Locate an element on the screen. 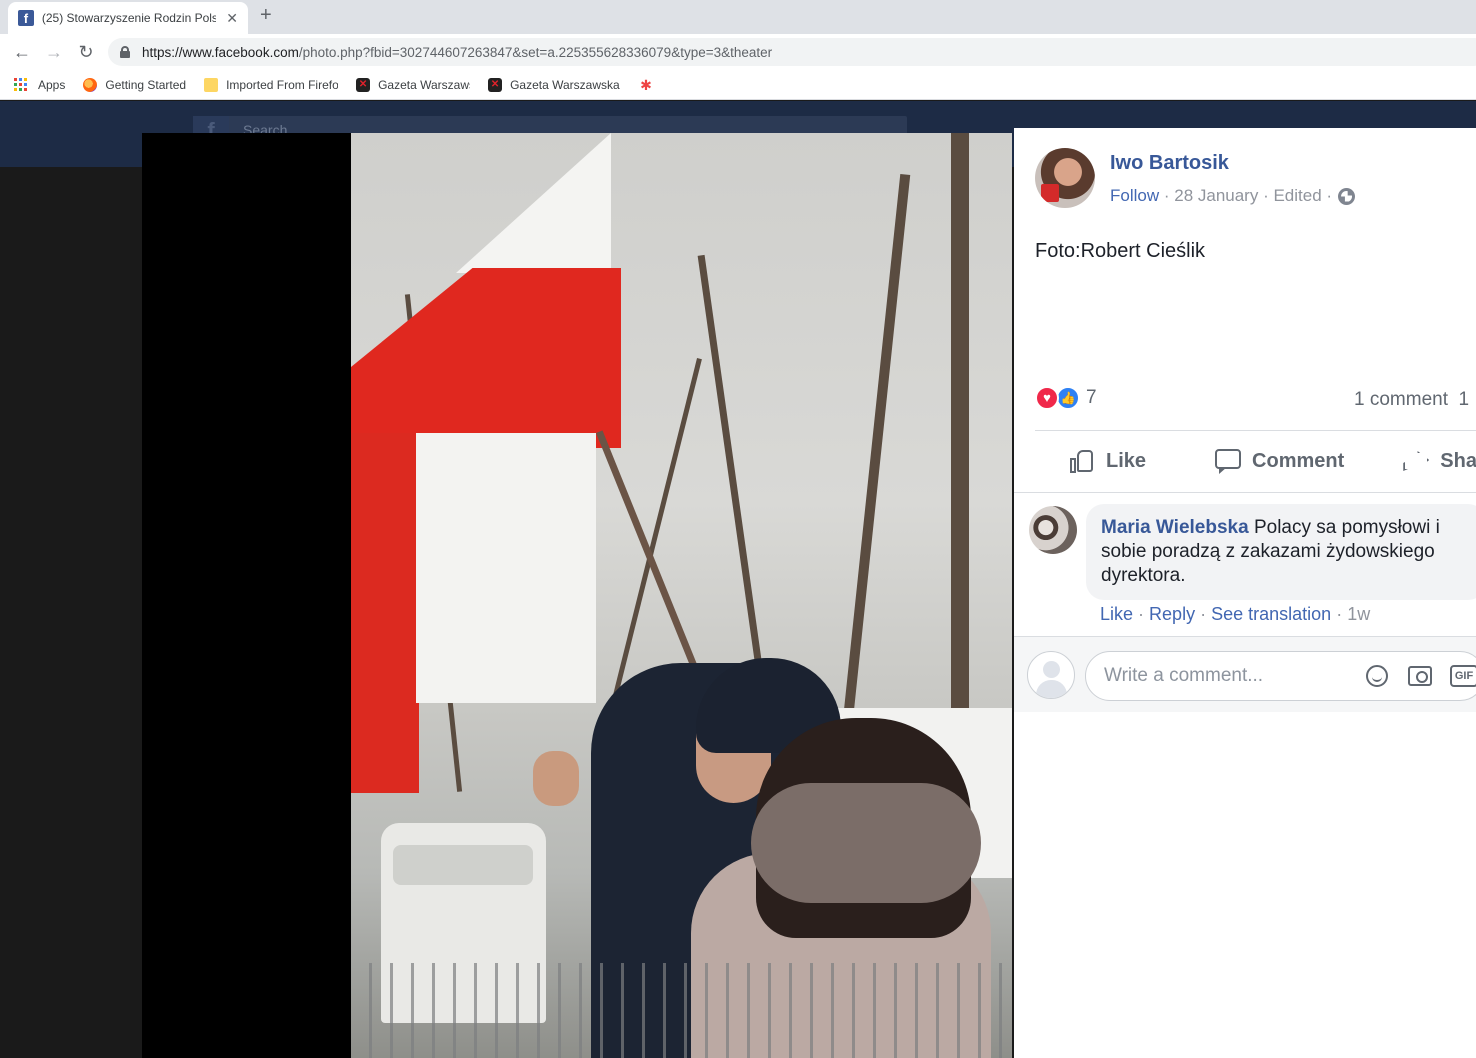 The image size is (1476, 1058). commenter-name: Maria Wielebska is located at coordinates (1175, 527).